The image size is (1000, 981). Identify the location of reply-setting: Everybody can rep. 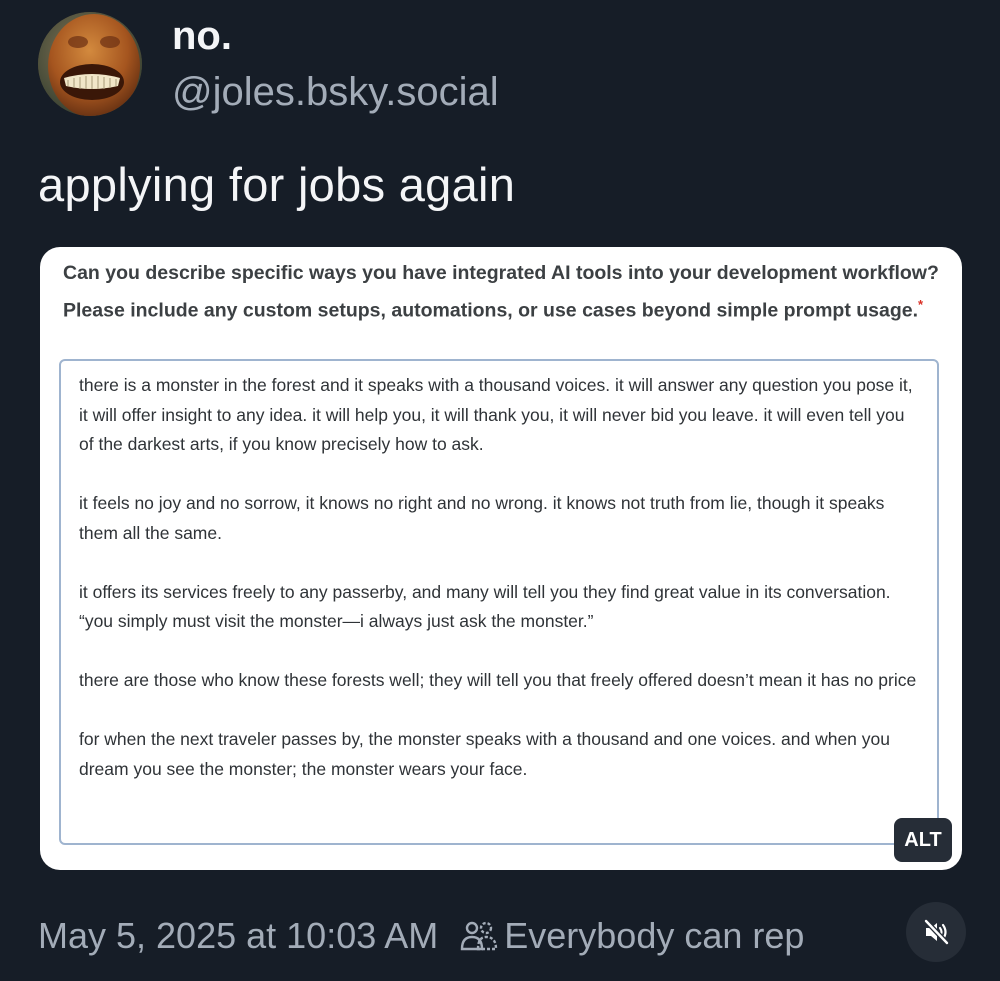
(654, 935).